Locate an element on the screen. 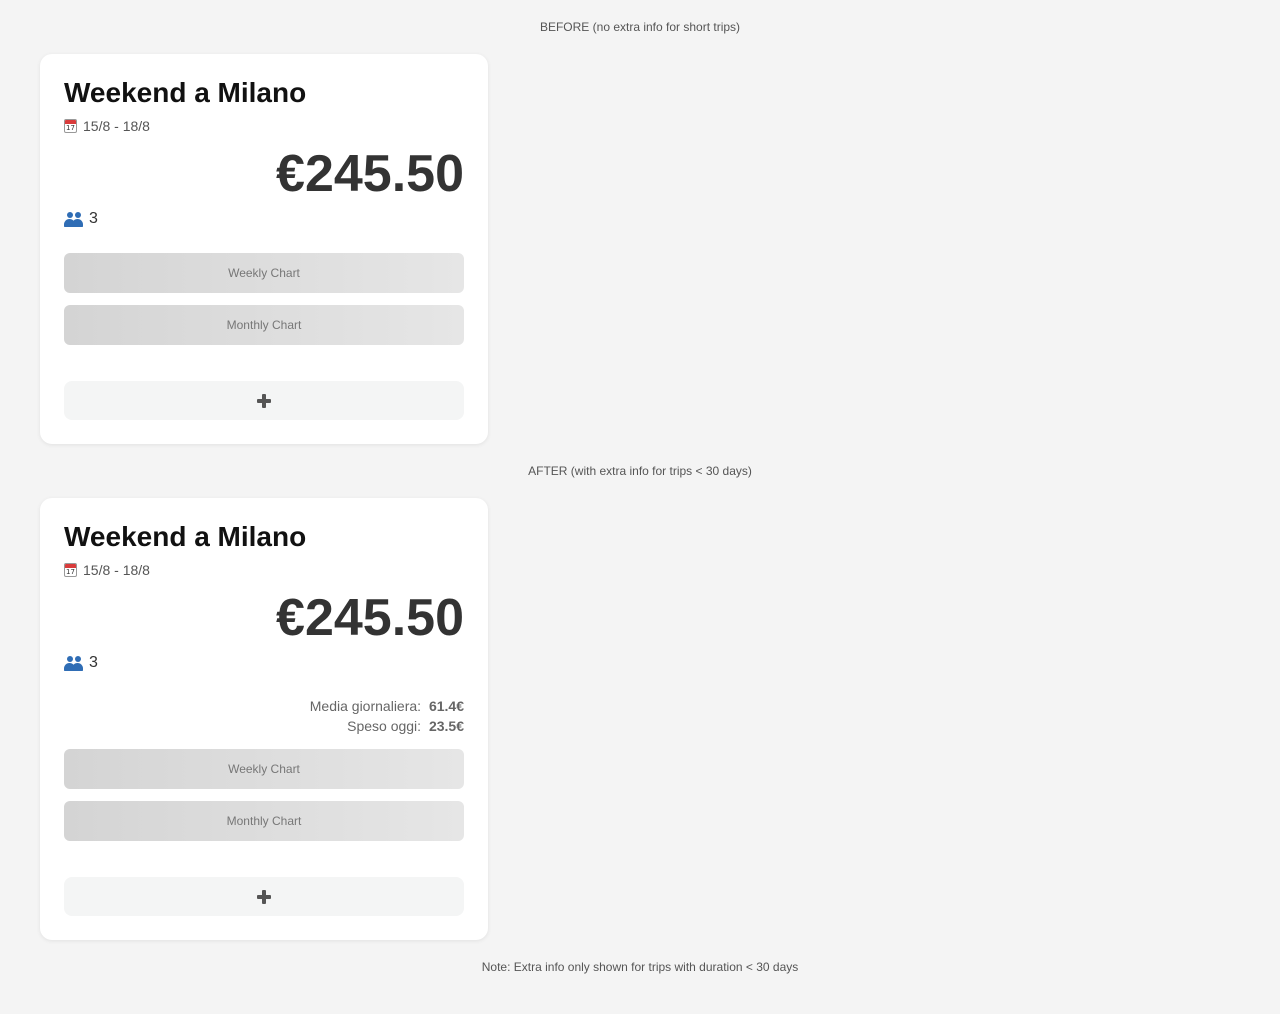 This screenshot has width=1280, height=1014. spent-today-value: 23.5€ is located at coordinates (446, 726).